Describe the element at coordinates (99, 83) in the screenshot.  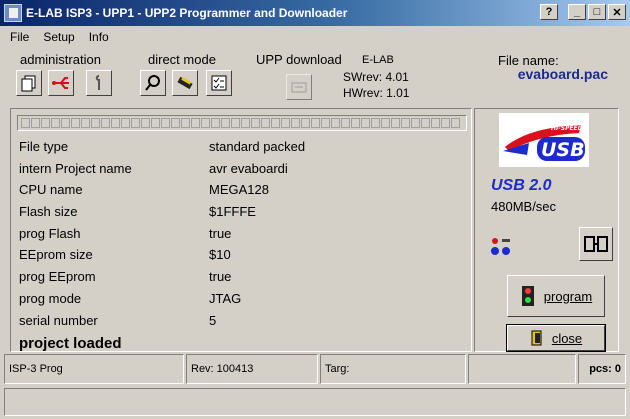
I see `config-button` at that location.